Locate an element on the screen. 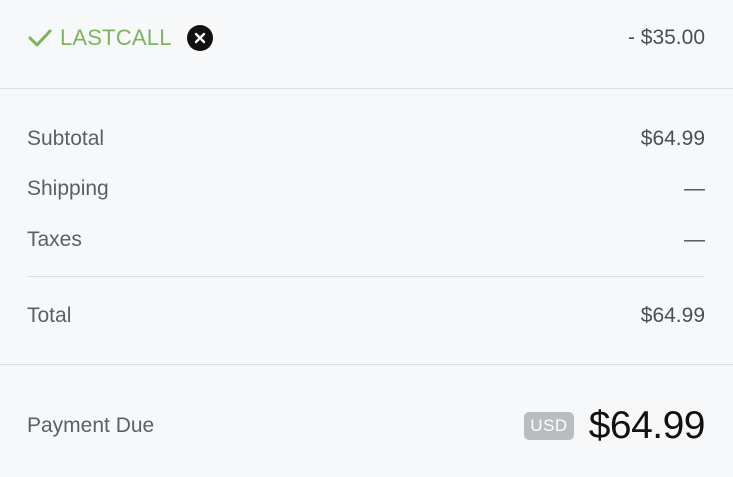 The image size is (733, 477). payment-due-row: Payment Due USD $64.99 is located at coordinates (366, 426).